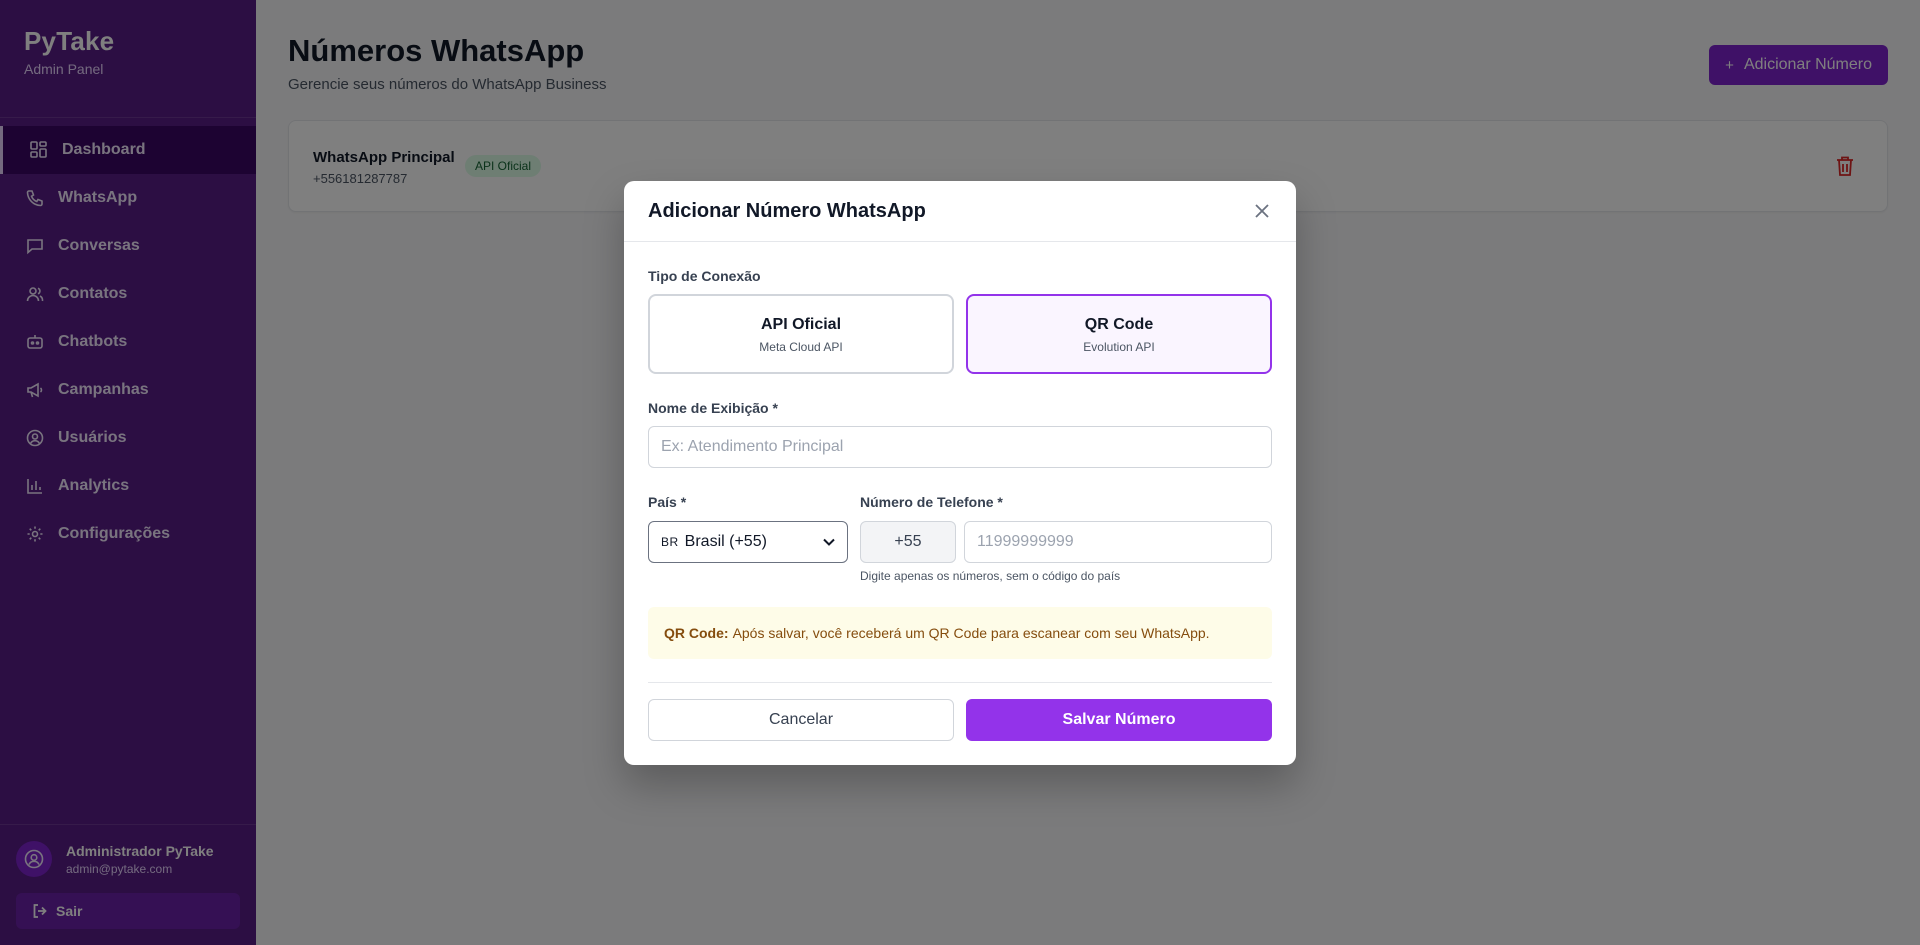  Describe the element at coordinates (908, 542) in the screenshot. I see `phone-prefix: +55` at that location.